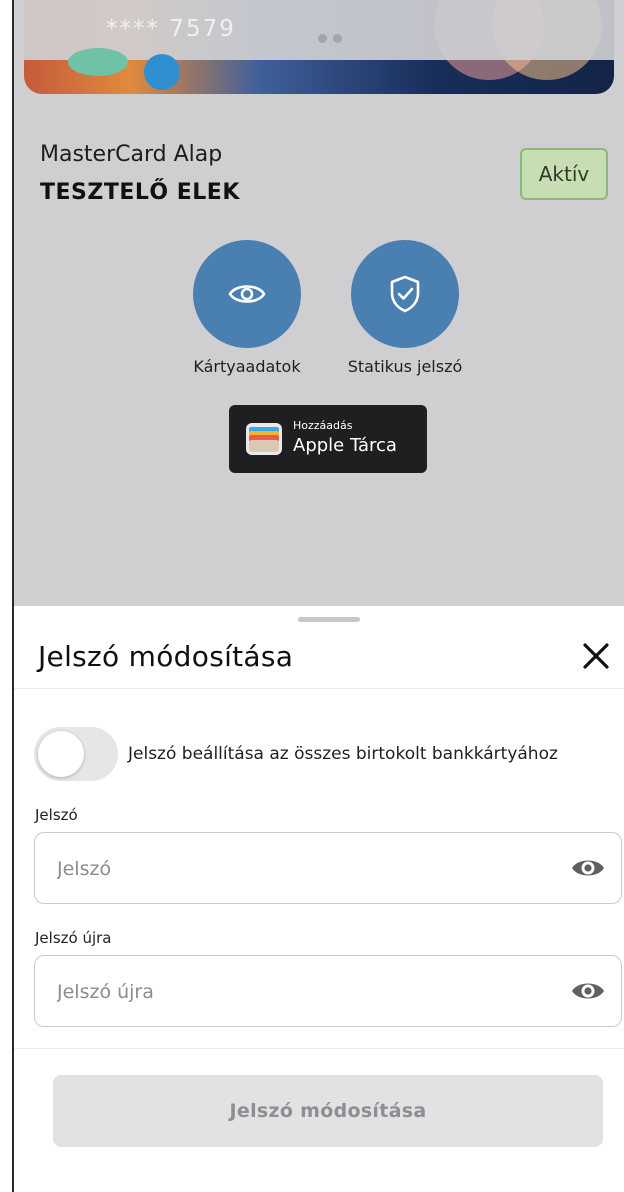 The width and height of the screenshot is (624, 1192). Describe the element at coordinates (319, 1048) in the screenshot. I see `footer-divider` at that location.